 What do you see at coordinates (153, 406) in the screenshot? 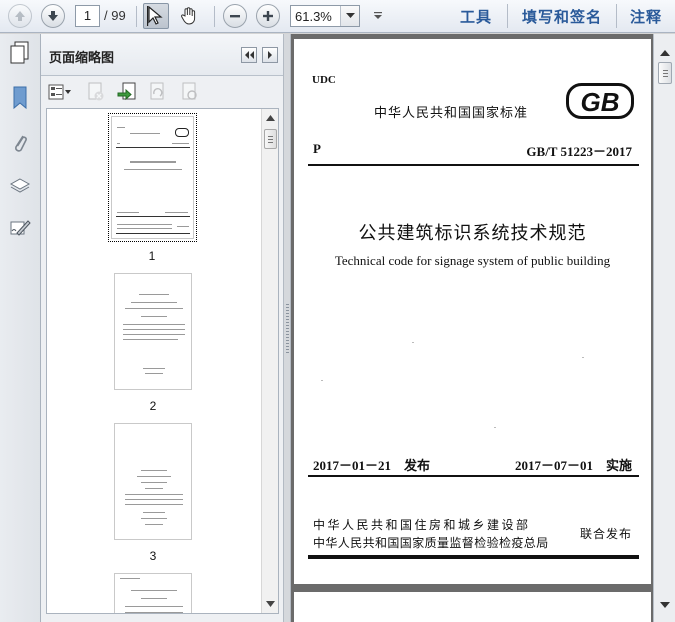
I see `thumbnail-page-number: 2` at bounding box center [153, 406].